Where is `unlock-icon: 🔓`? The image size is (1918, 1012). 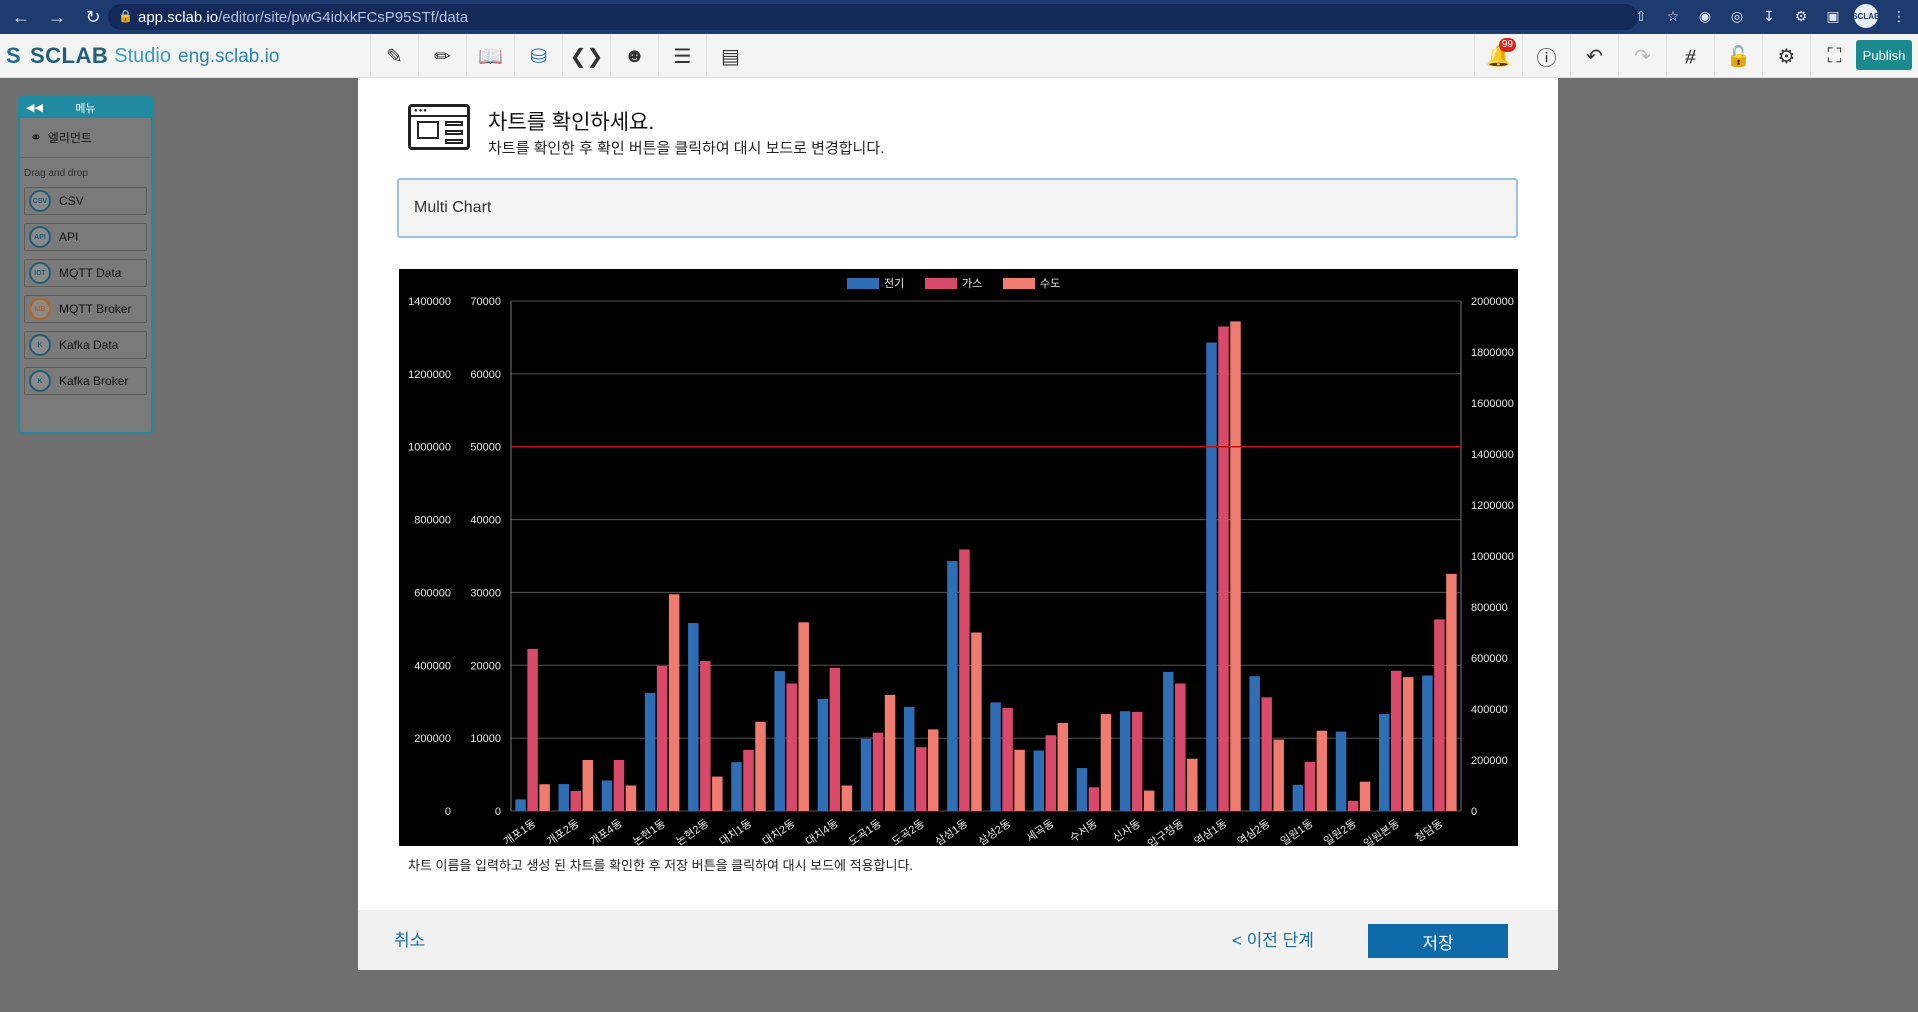
unlock-icon: 🔓 is located at coordinates (1738, 56).